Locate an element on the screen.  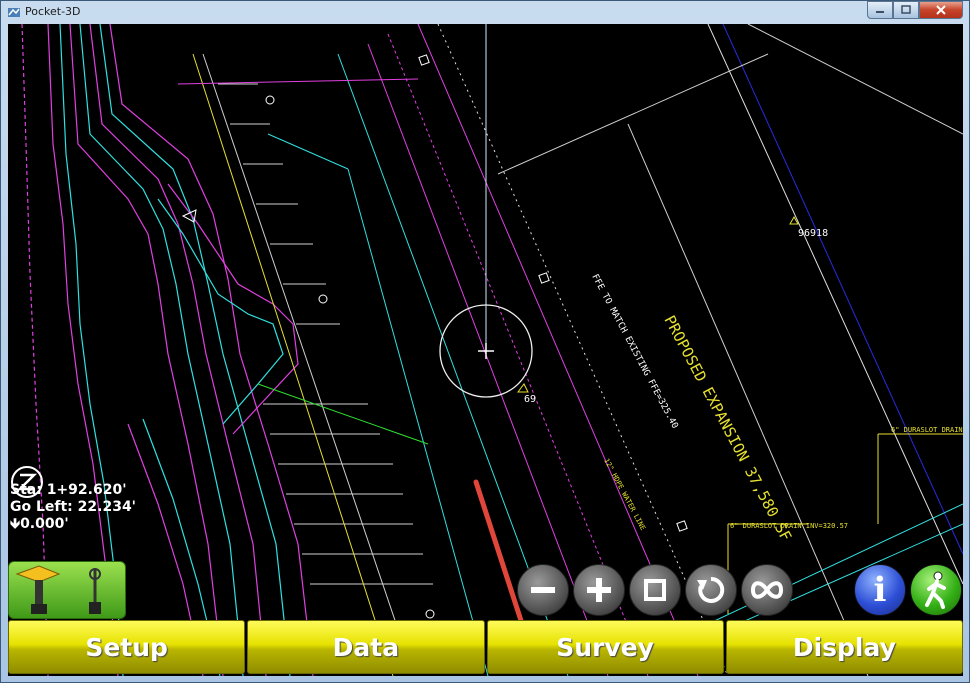
maximize-button is located at coordinates (906, 10).